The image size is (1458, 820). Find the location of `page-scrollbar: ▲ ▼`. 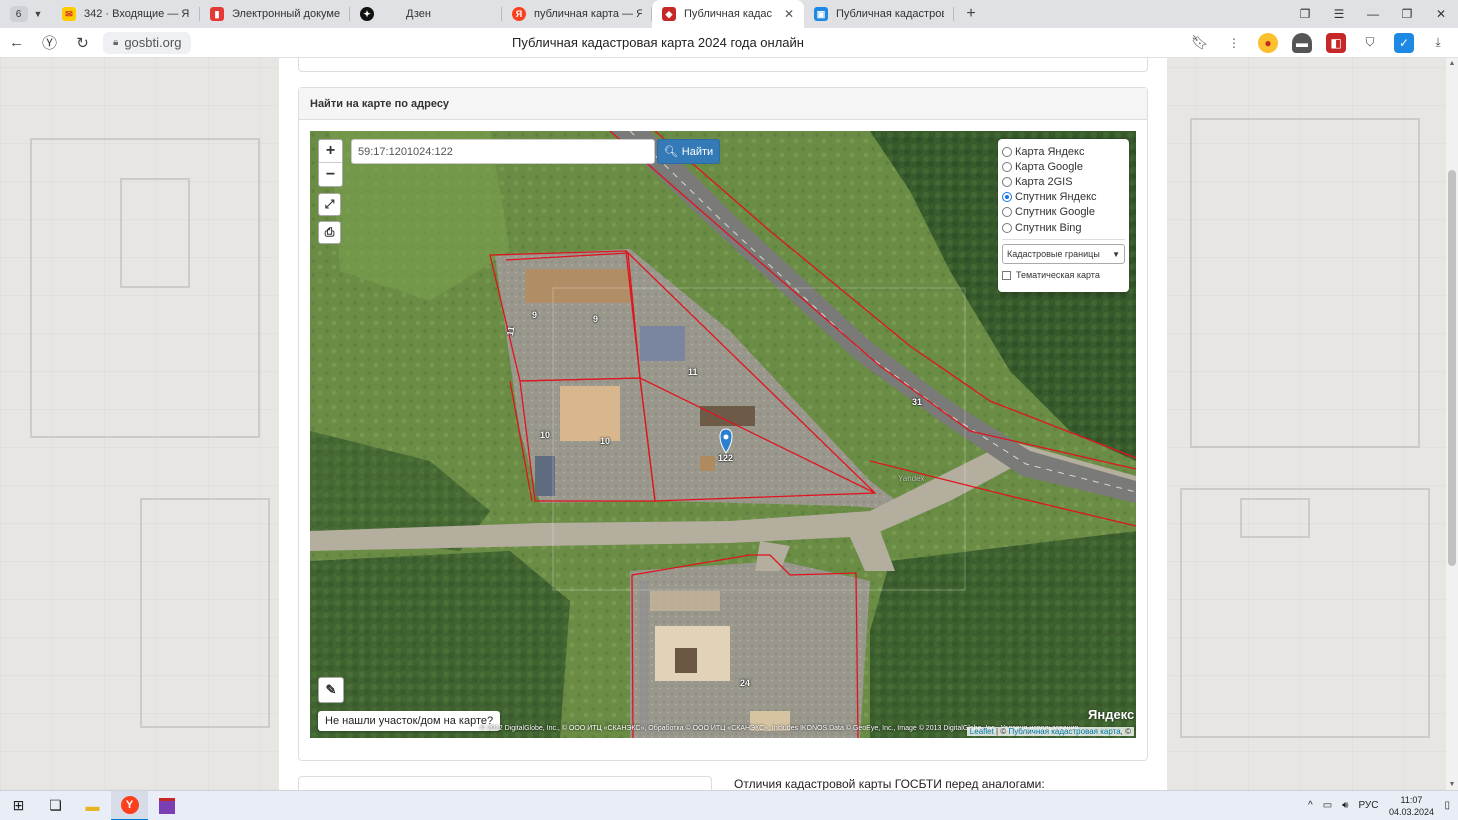

page-scrollbar: ▲ ▼ is located at coordinates (1452, 424).